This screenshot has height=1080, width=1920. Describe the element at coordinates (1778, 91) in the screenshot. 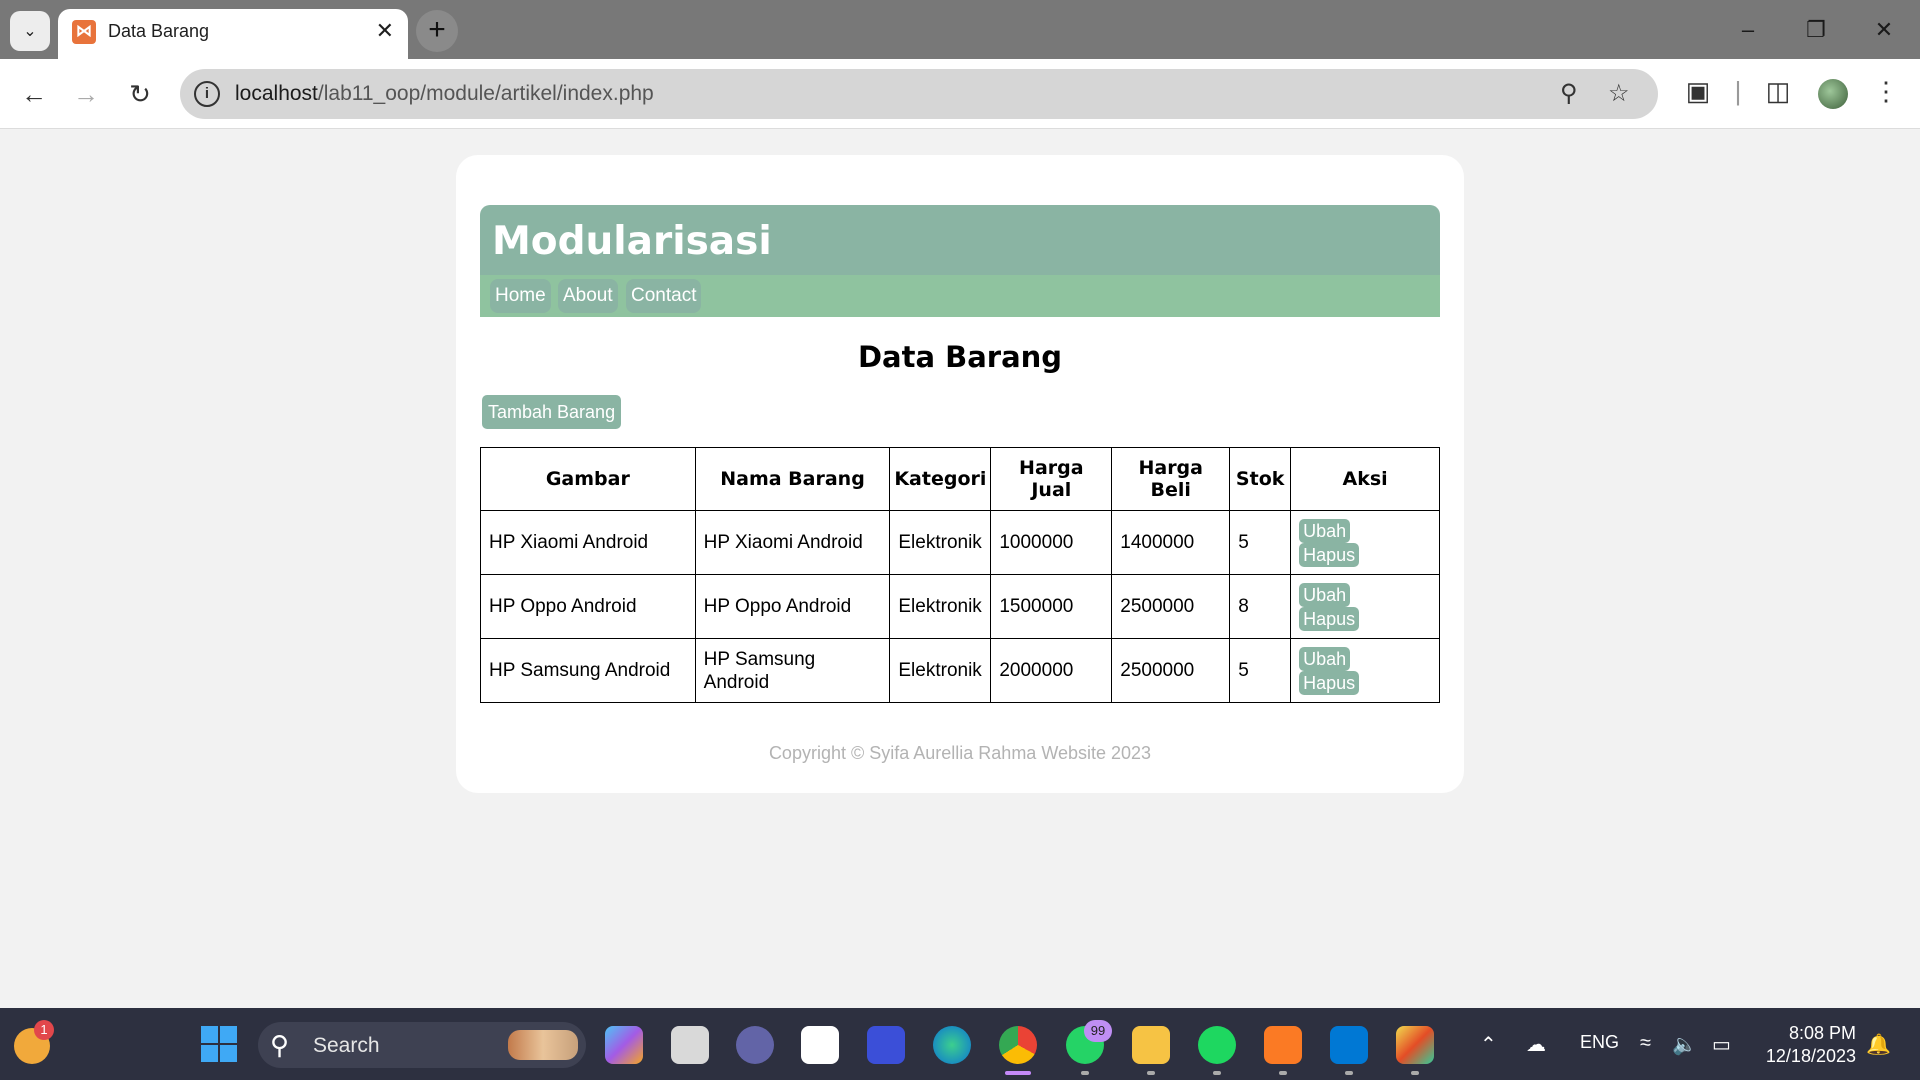

I see `side-panel-icon: ◫` at that location.